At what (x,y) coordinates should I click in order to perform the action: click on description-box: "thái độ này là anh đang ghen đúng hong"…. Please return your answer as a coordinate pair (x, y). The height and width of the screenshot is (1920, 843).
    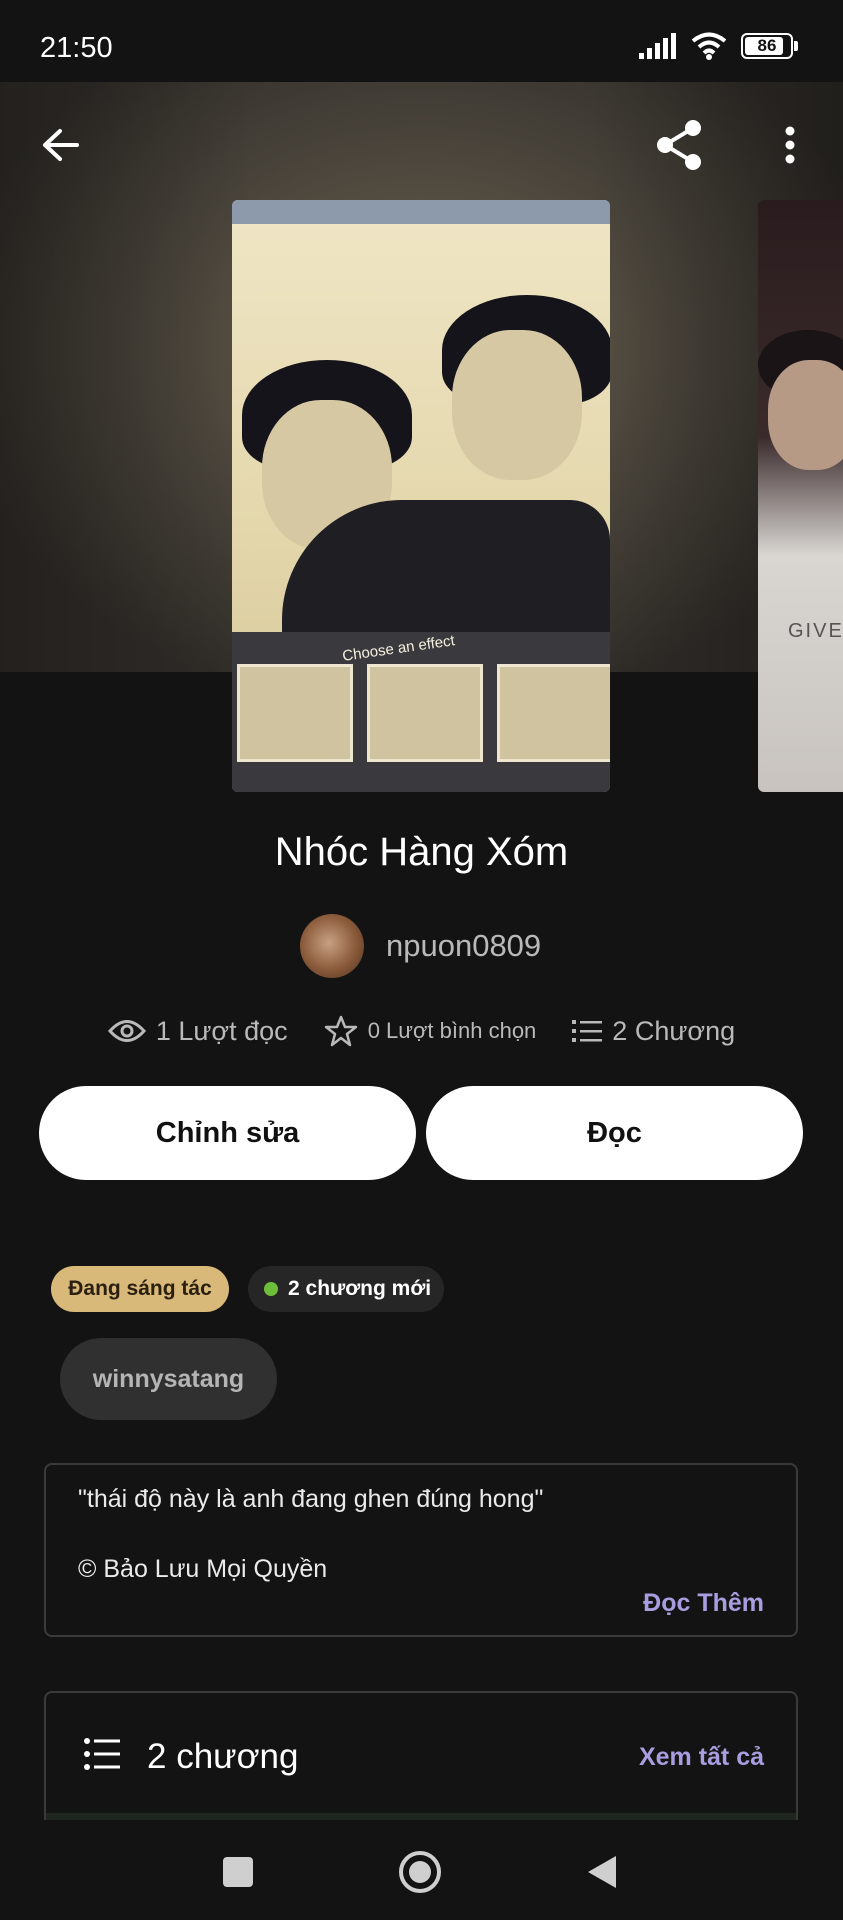
    Looking at the image, I should click on (421, 1550).